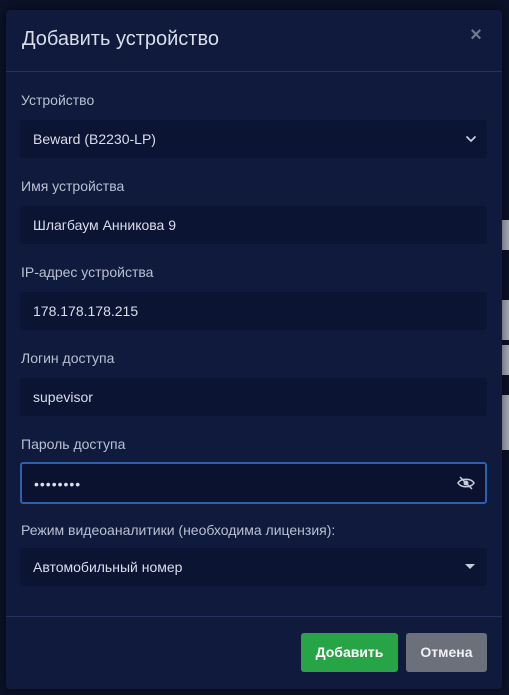 The width and height of the screenshot is (509, 695). Describe the element at coordinates (108, 567) in the screenshot. I see `analytics-mode-value: Автомобильный номер` at that location.